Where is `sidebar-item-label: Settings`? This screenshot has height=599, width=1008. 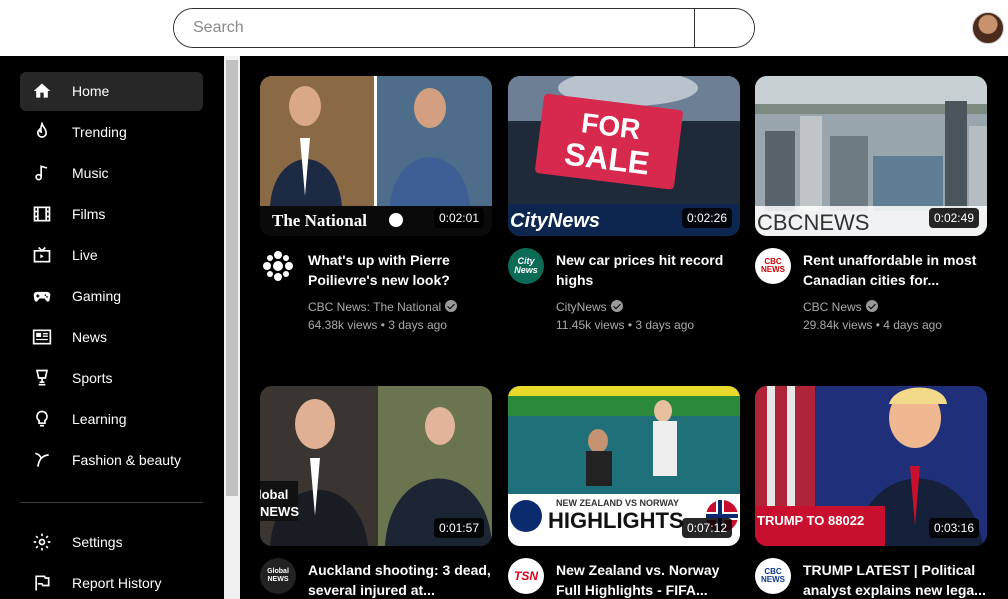
sidebar-item-label: Settings is located at coordinates (97, 542).